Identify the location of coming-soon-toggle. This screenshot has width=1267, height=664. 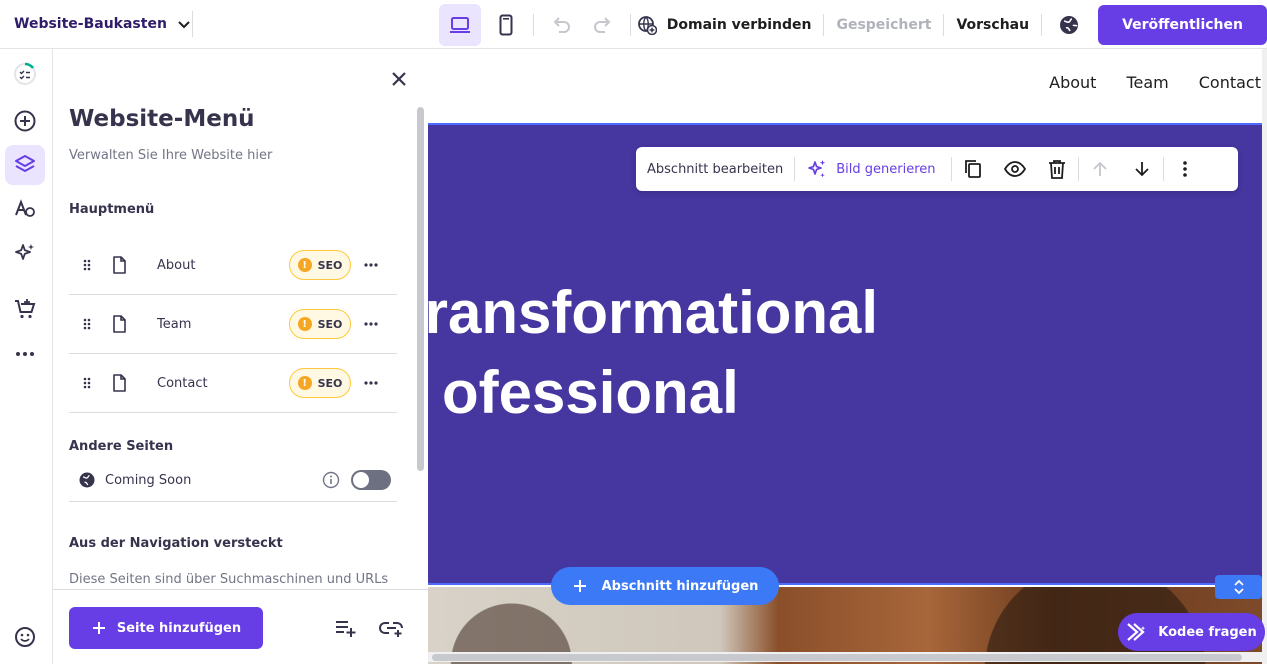
(371, 480).